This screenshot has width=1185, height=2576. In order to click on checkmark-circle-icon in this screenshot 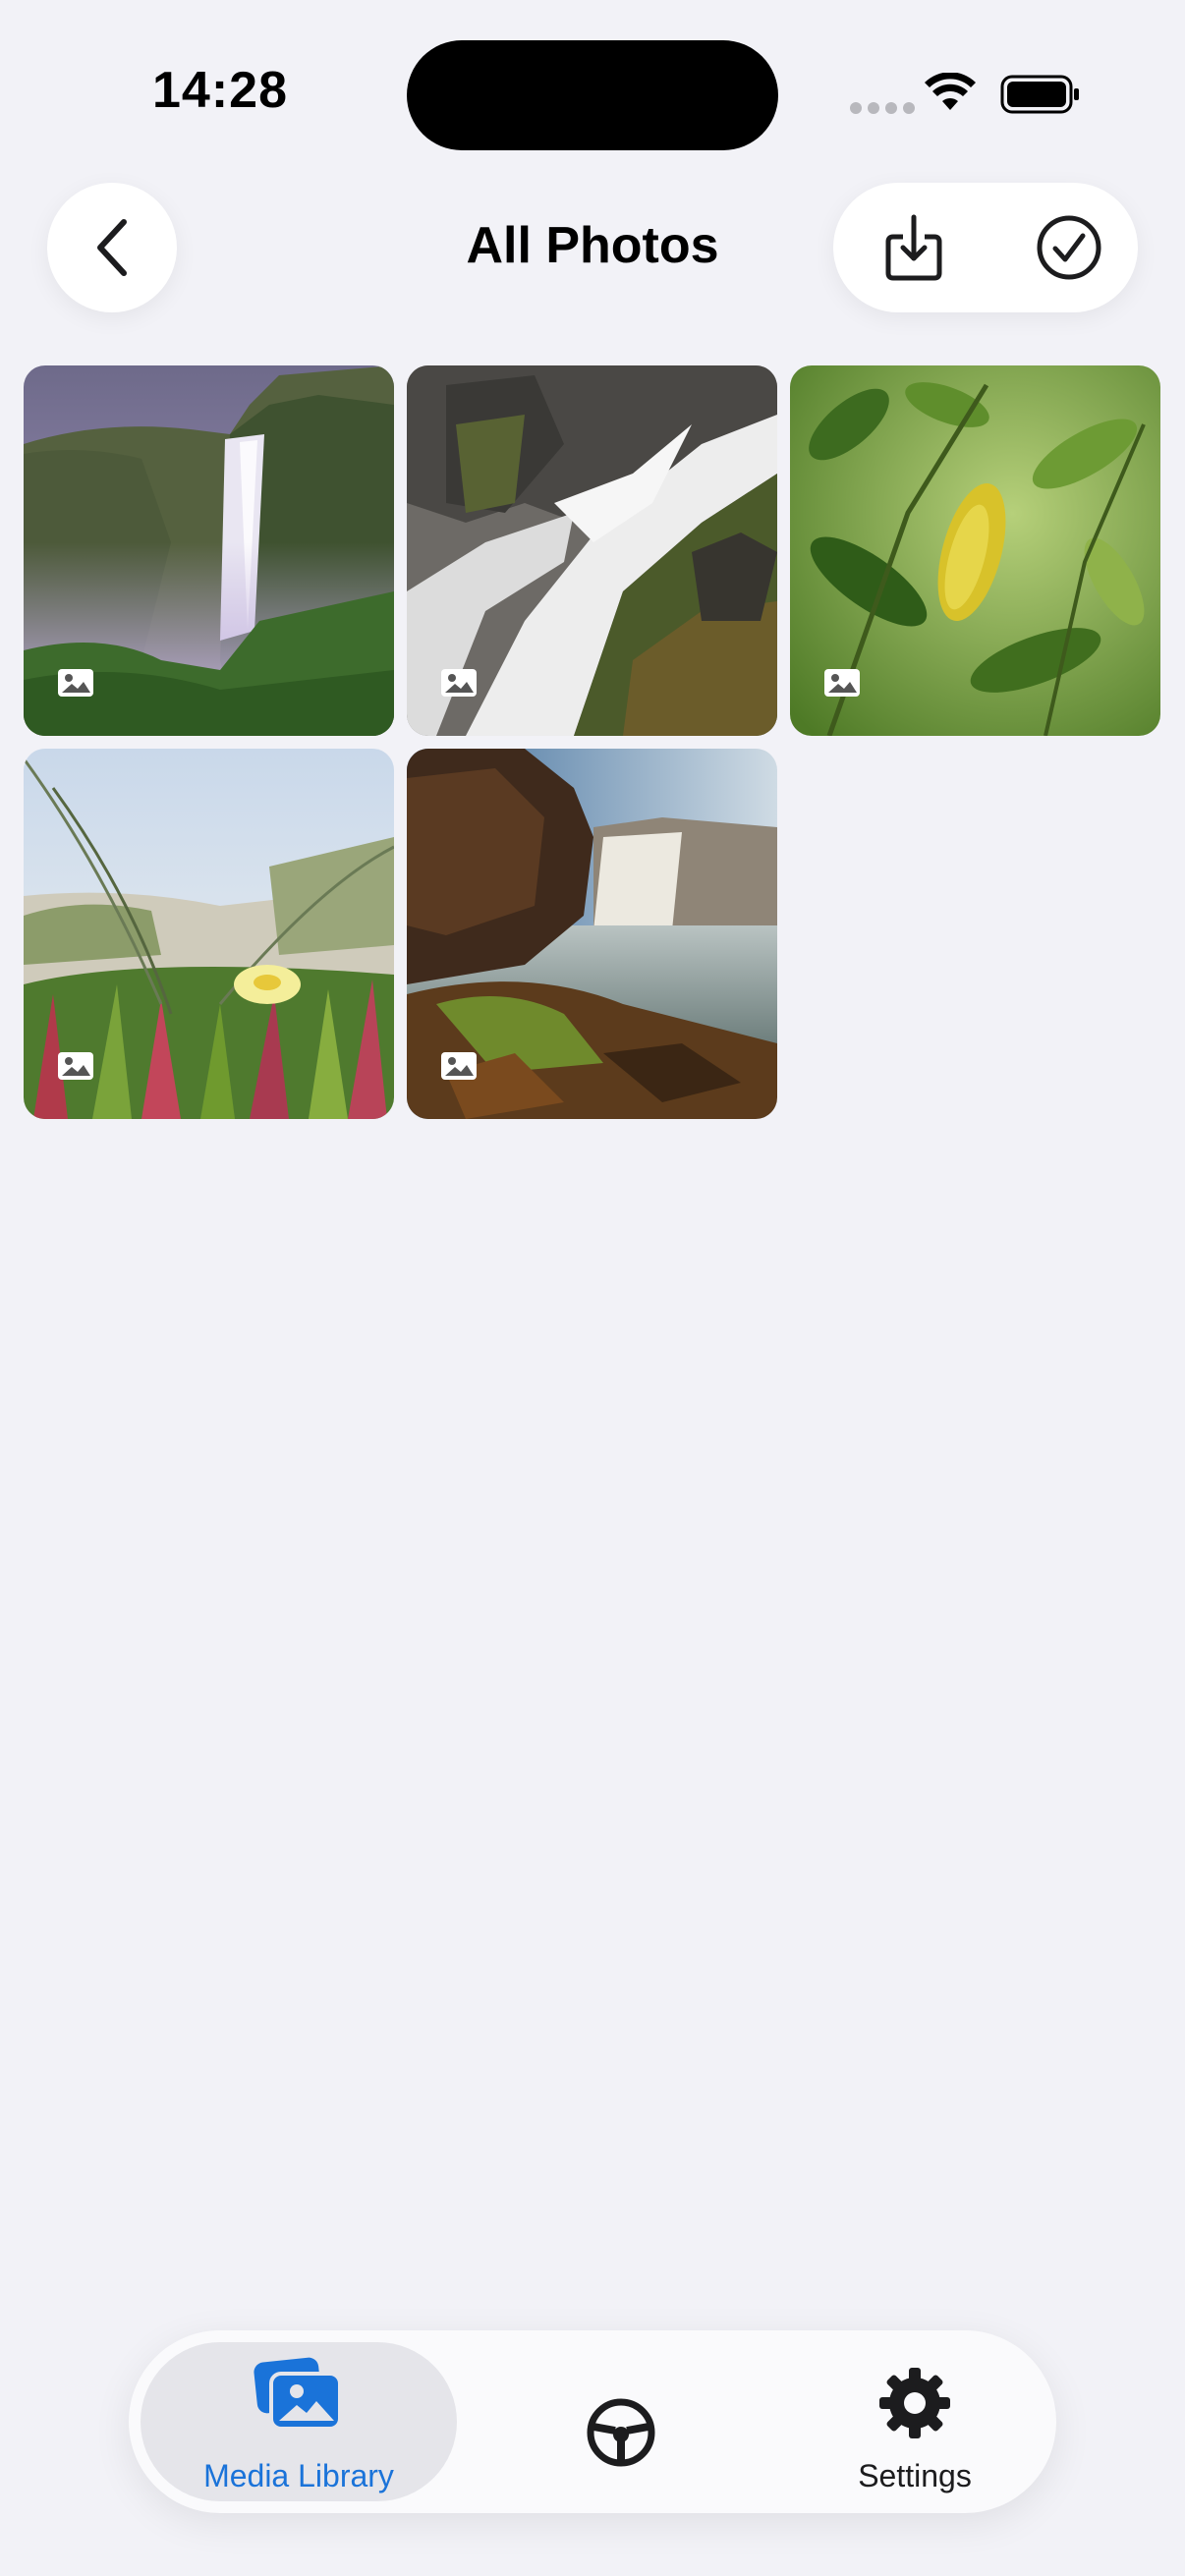, I will do `click(1069, 247)`.